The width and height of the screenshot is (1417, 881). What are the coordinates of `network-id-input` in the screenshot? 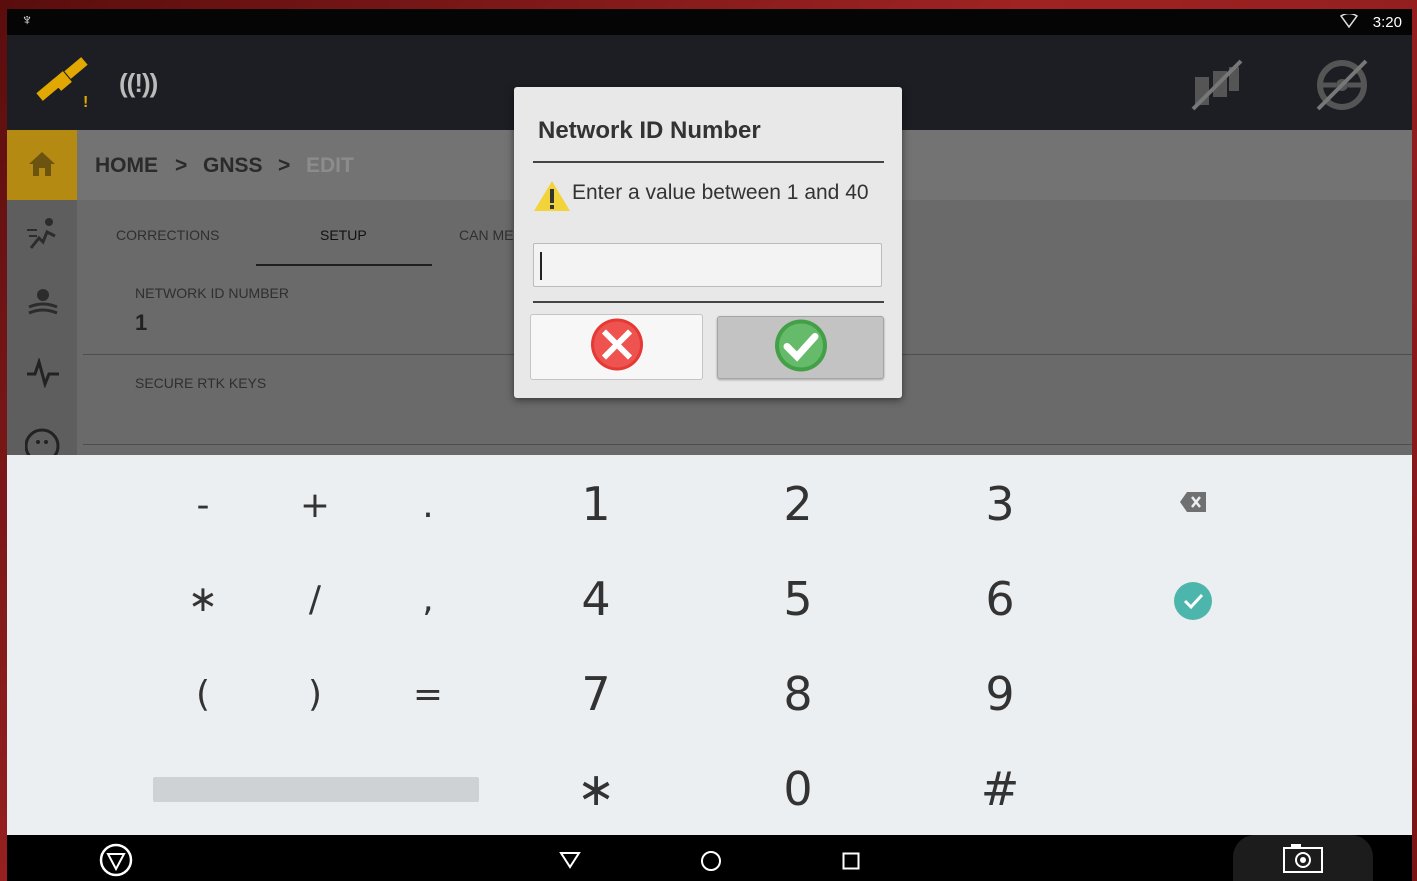 It's located at (707, 265).